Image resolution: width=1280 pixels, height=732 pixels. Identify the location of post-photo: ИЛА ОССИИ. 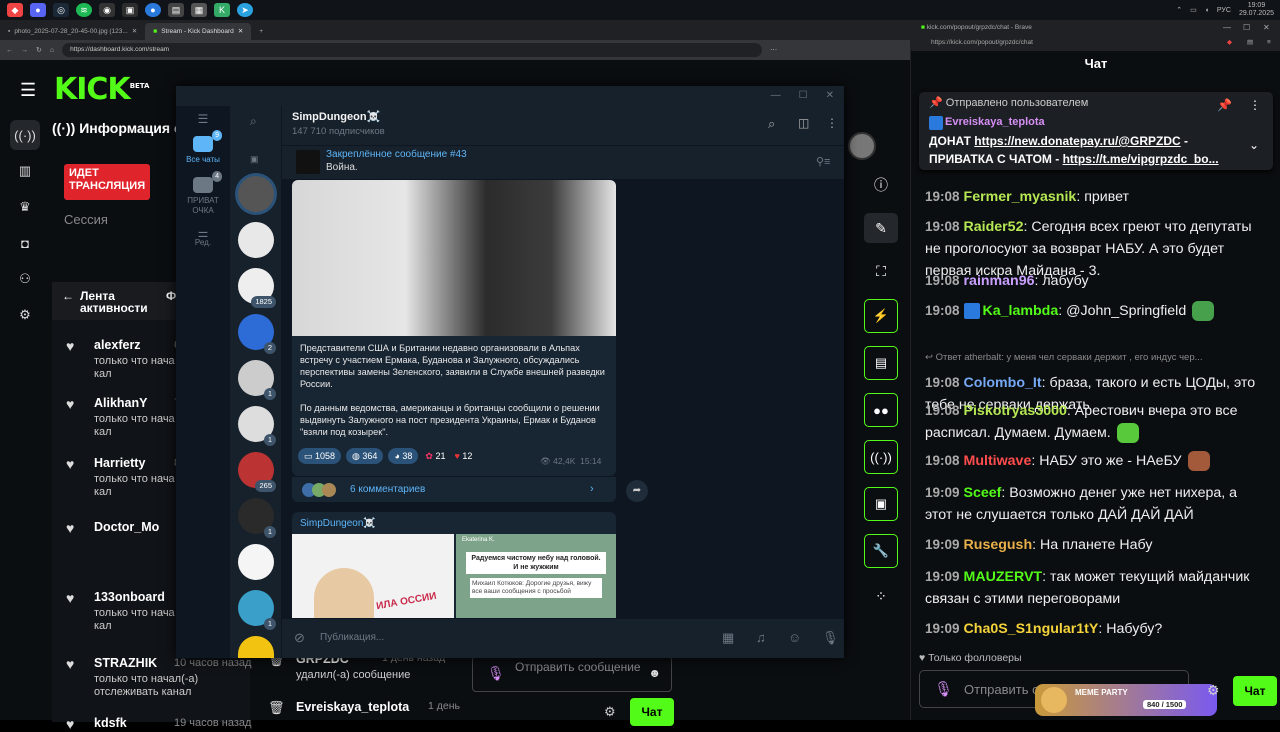
(373, 576).